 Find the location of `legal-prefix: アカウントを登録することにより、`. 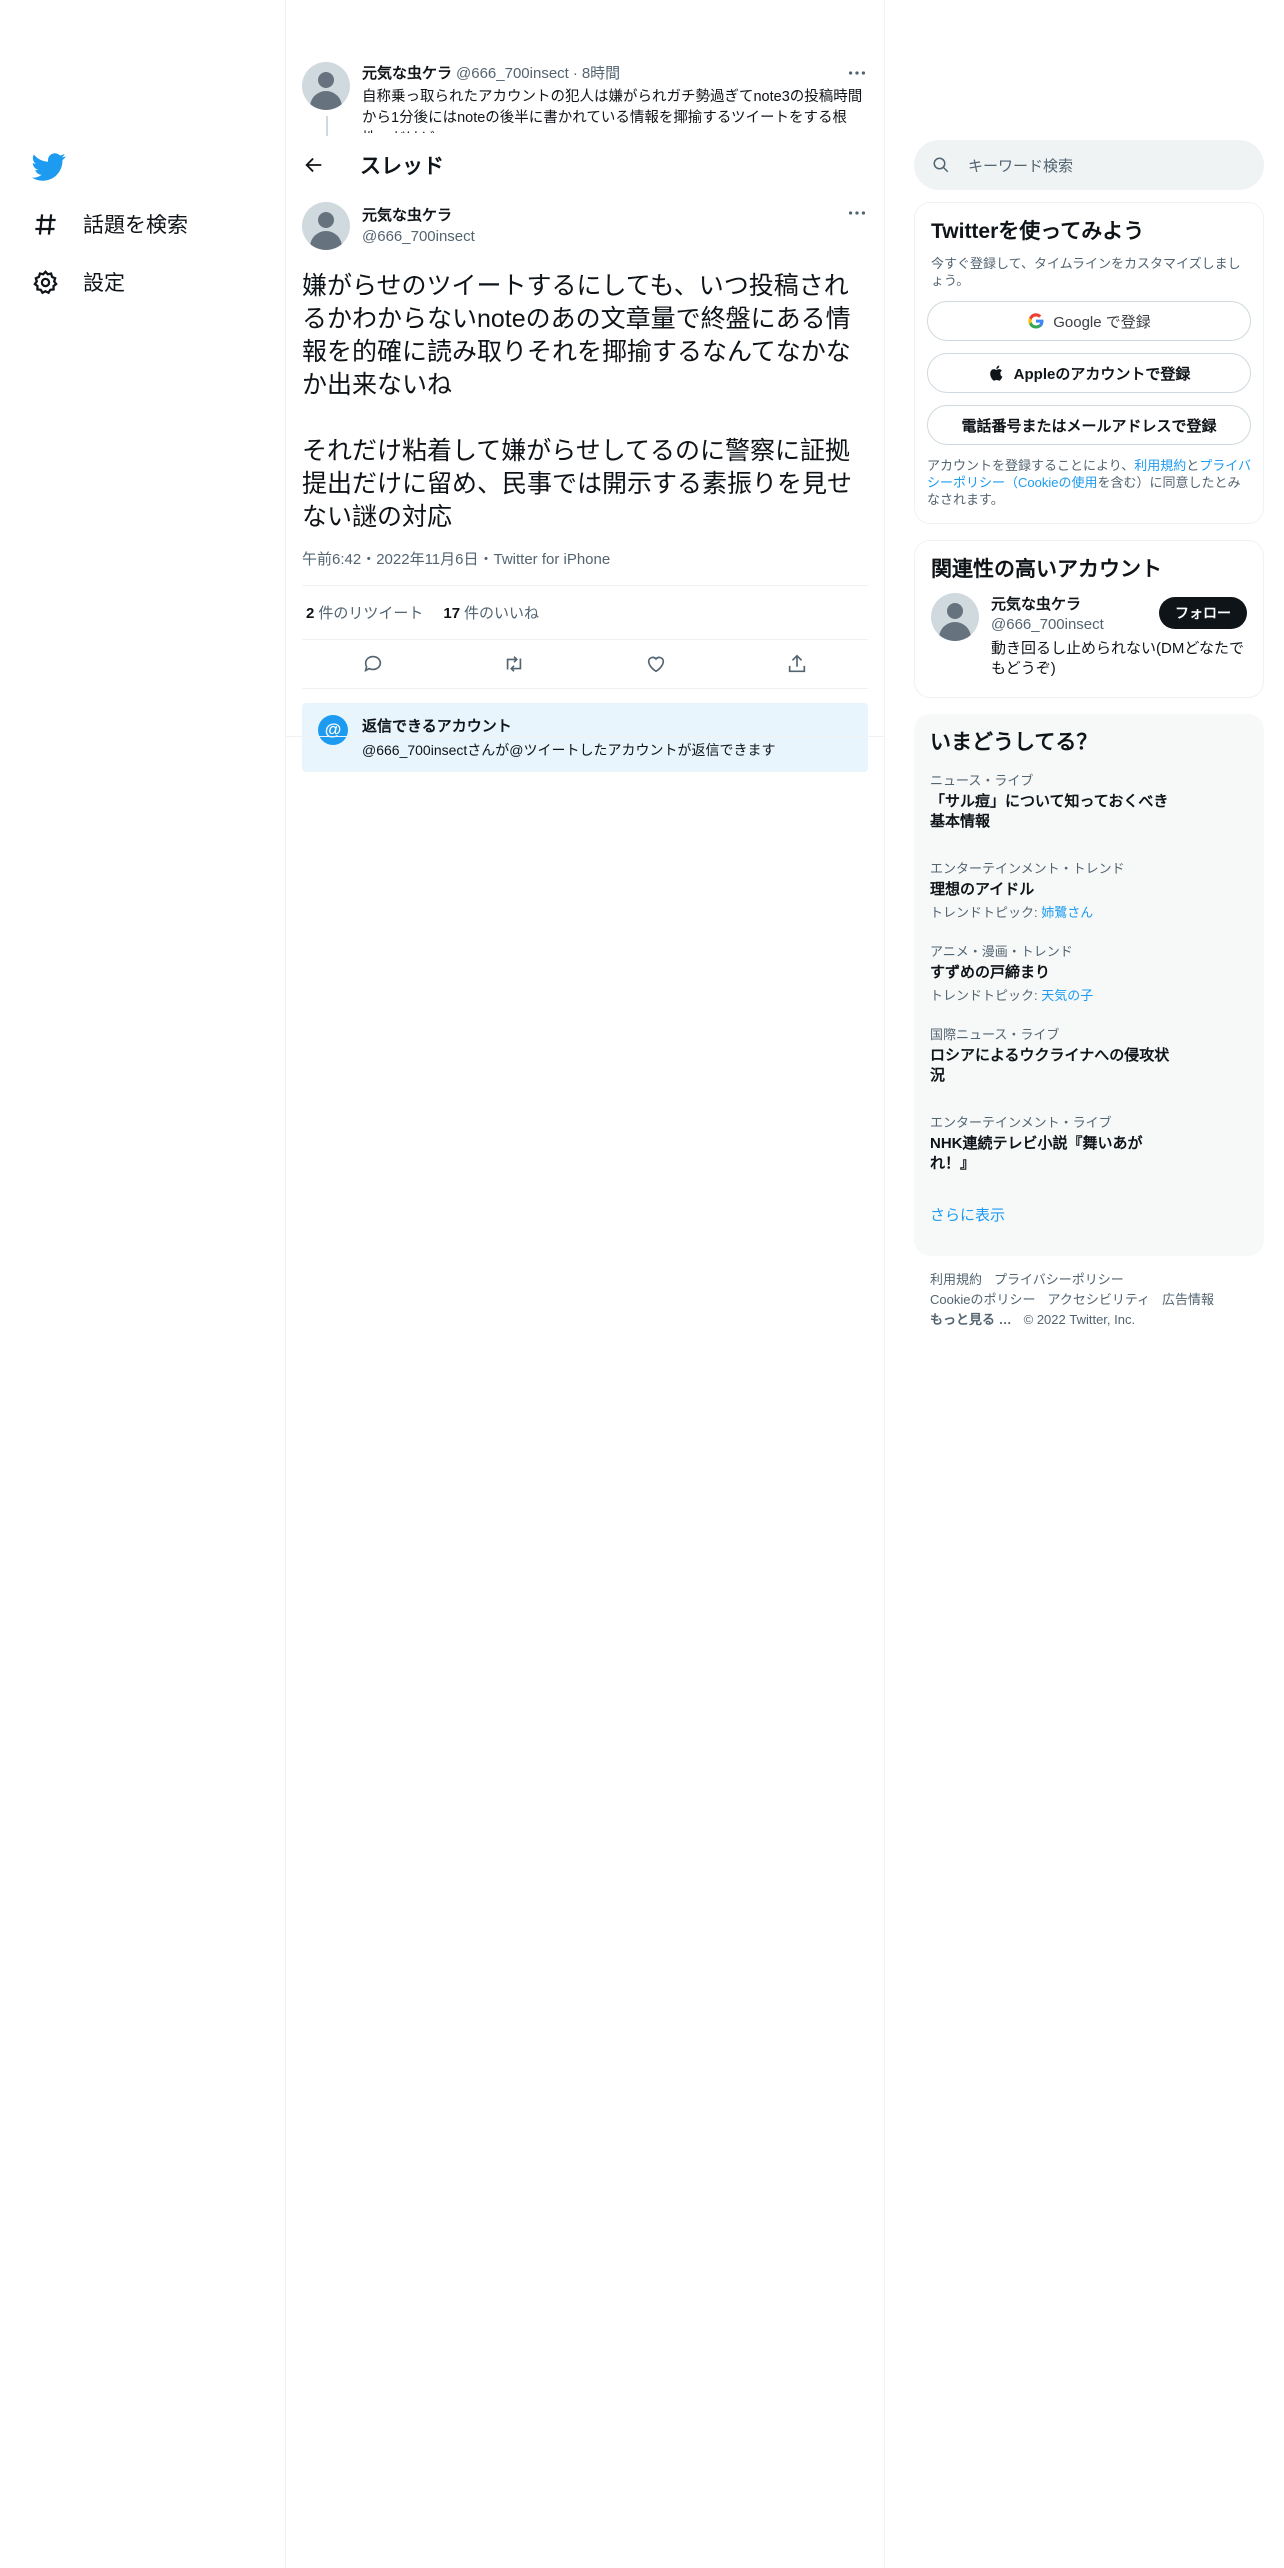

legal-prefix: アカウントを登録することにより、 is located at coordinates (1031, 465).